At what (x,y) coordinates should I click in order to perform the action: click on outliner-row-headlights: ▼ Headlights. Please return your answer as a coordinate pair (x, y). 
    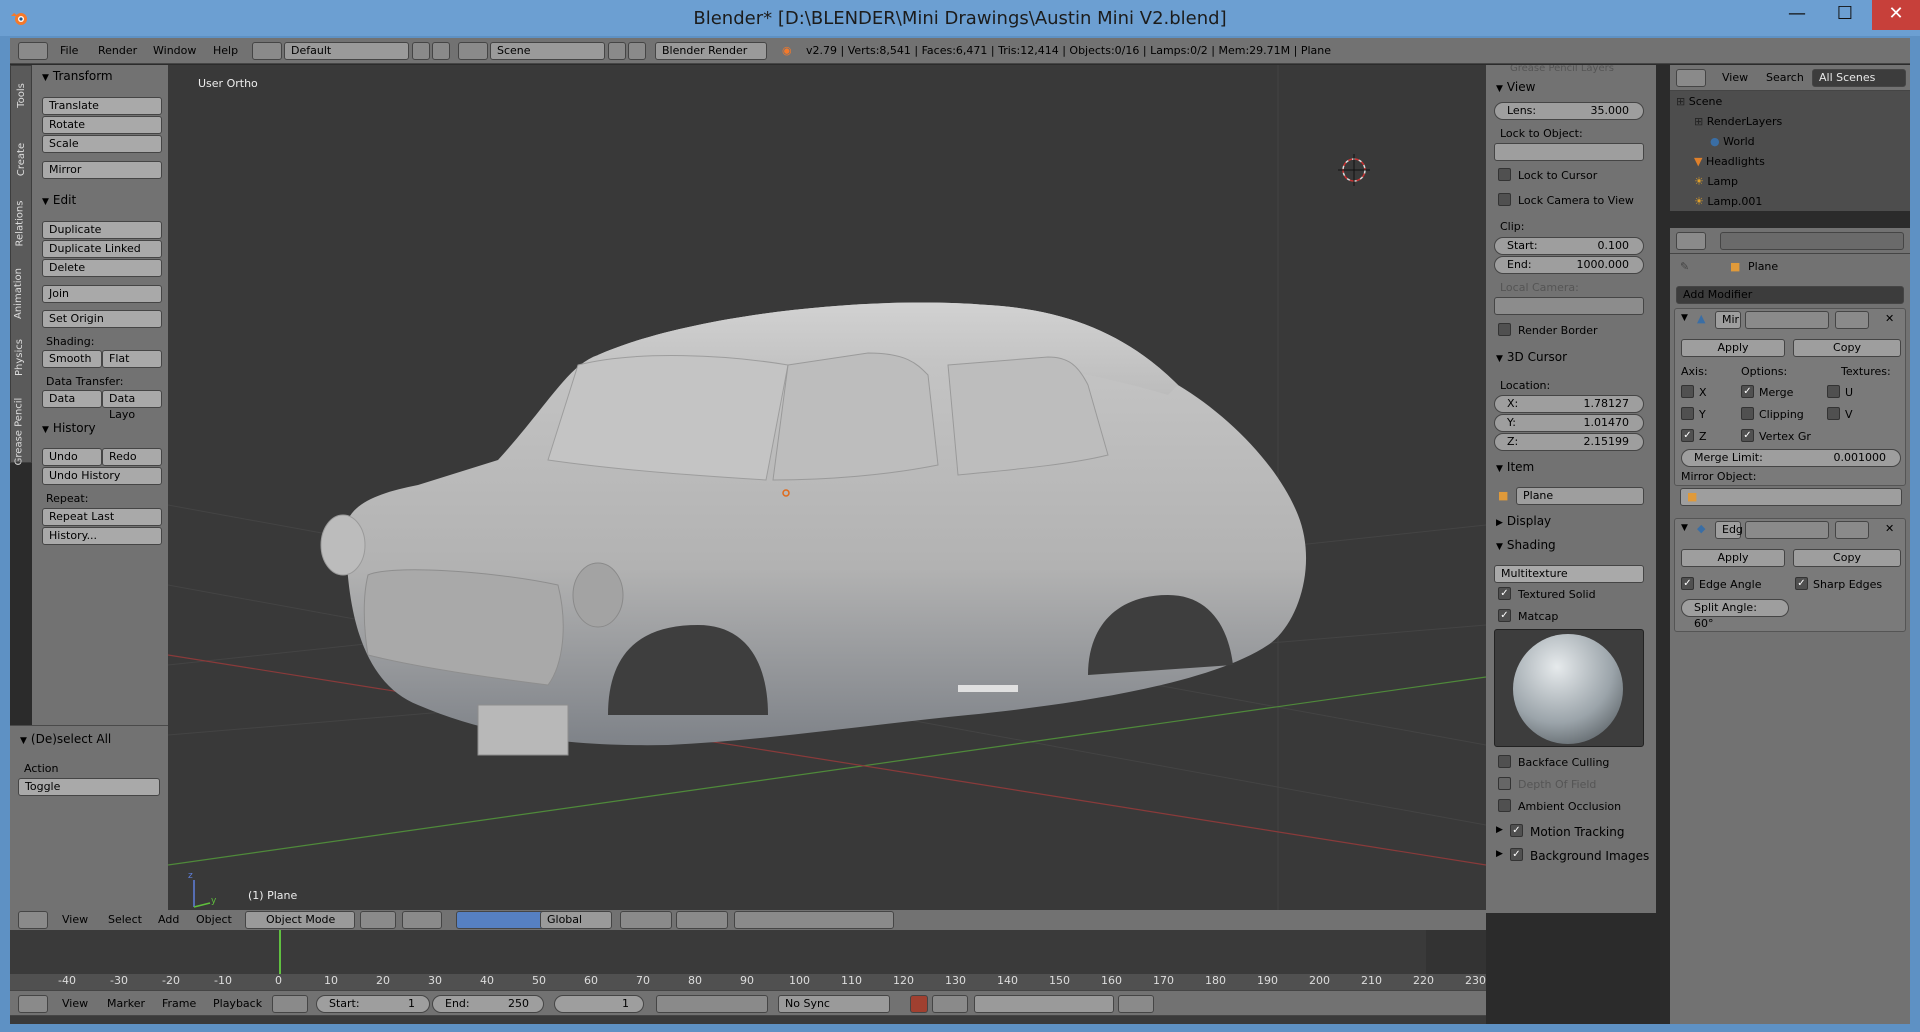
    Looking at the image, I should click on (1807, 165).